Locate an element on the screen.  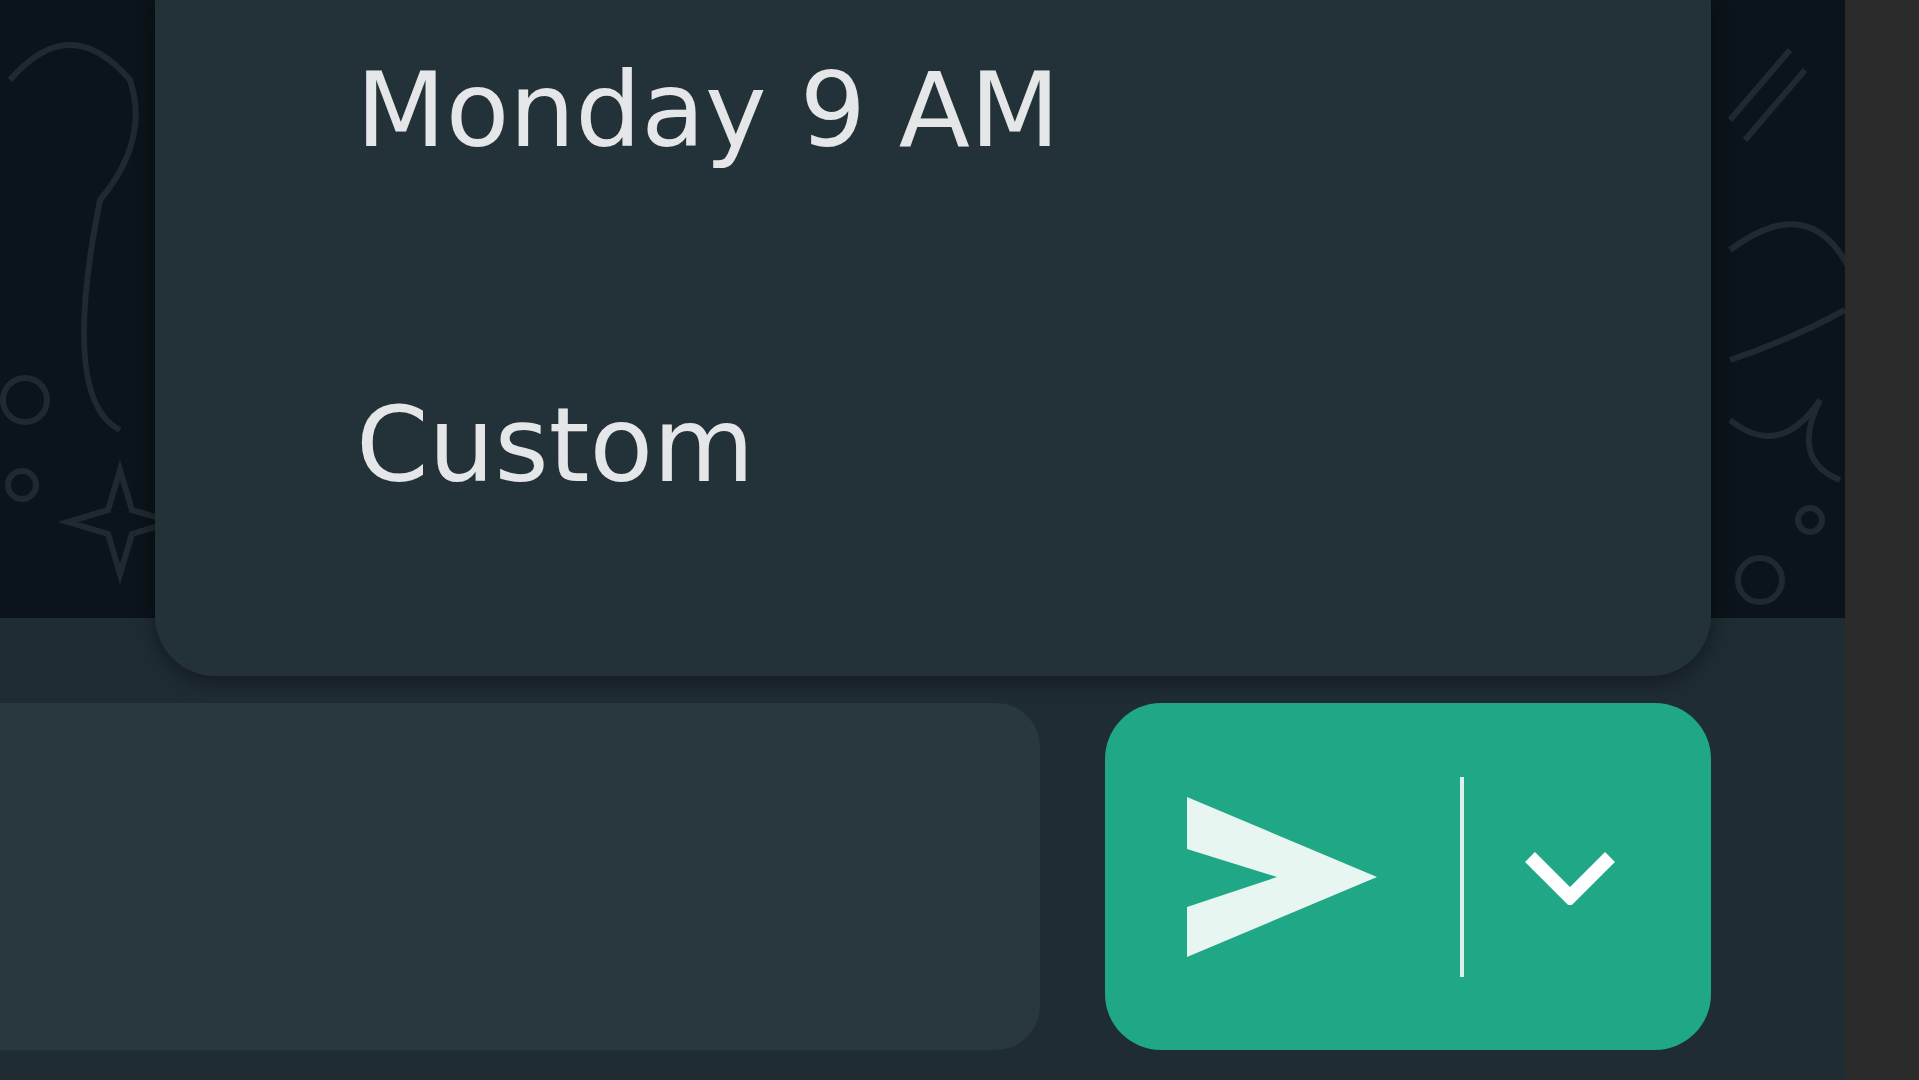
send-button is located at coordinates (1408, 876).